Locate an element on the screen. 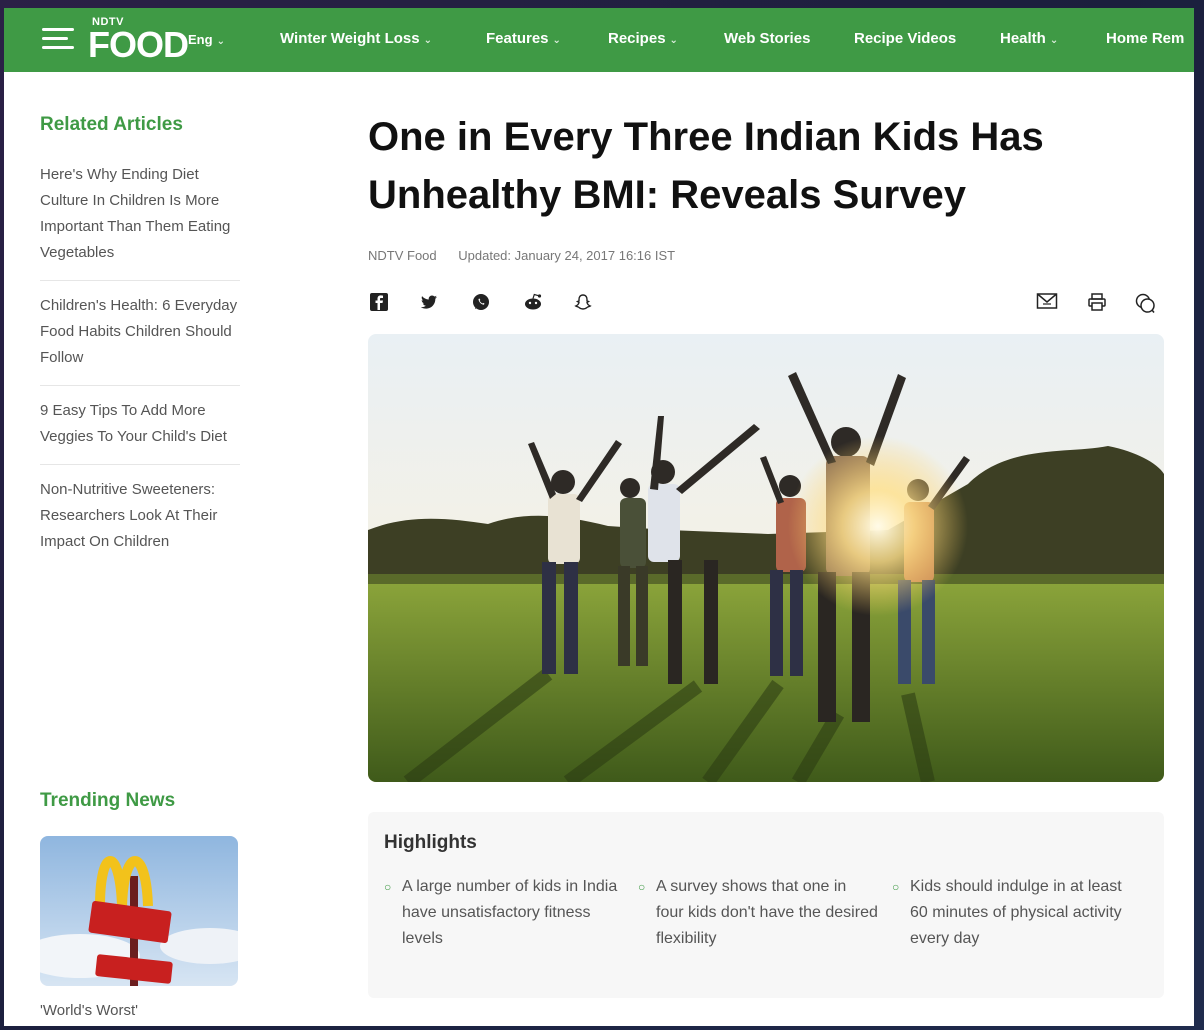  twitter-icon is located at coordinates (429, 303).